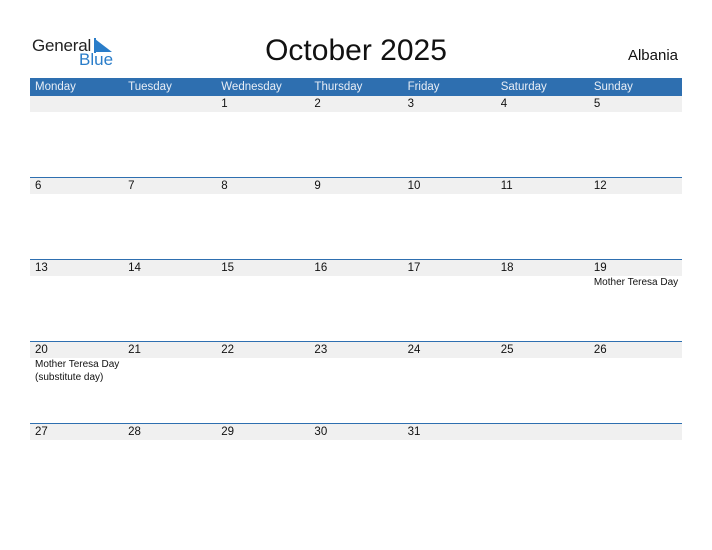  Describe the element at coordinates (356, 136) in the screenshot. I see `week-row: 1 2 3 4 5` at that location.